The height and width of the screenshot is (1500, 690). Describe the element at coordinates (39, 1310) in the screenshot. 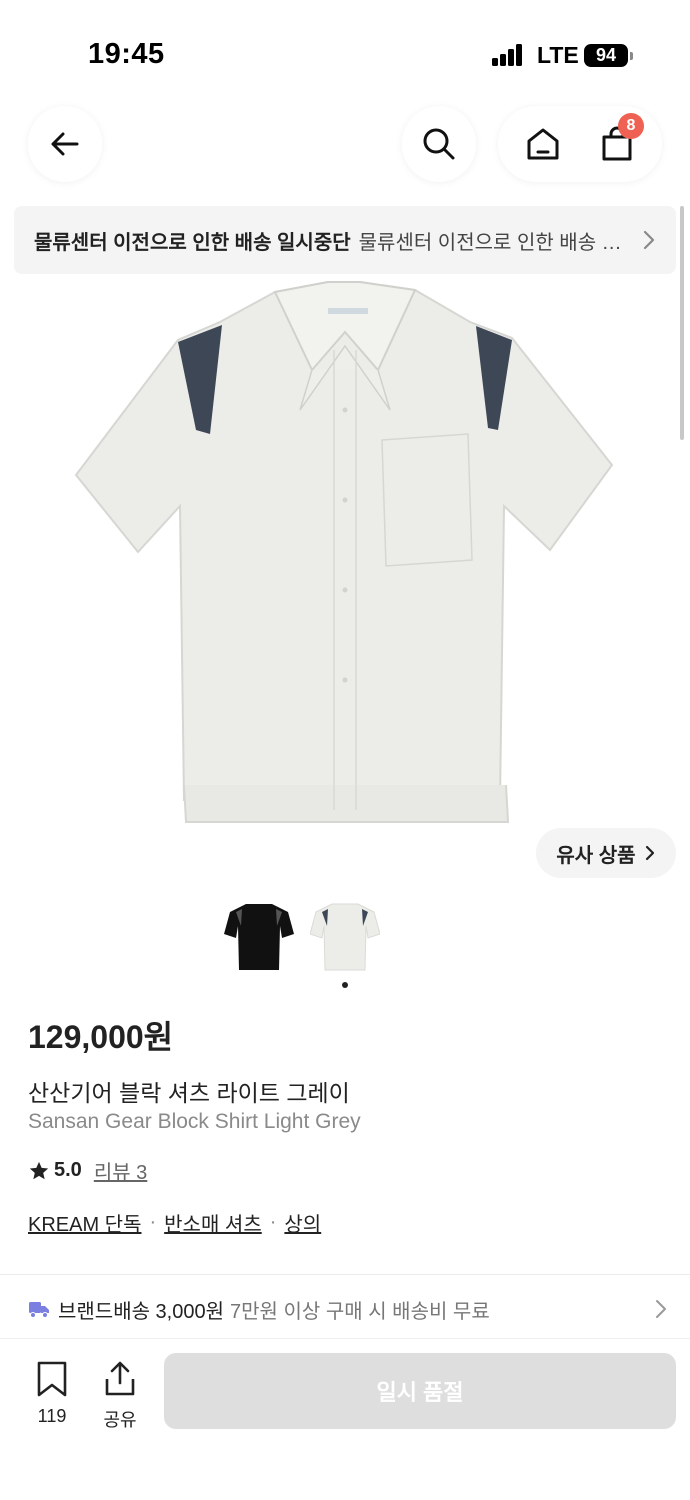

I see `truck-icon` at that location.